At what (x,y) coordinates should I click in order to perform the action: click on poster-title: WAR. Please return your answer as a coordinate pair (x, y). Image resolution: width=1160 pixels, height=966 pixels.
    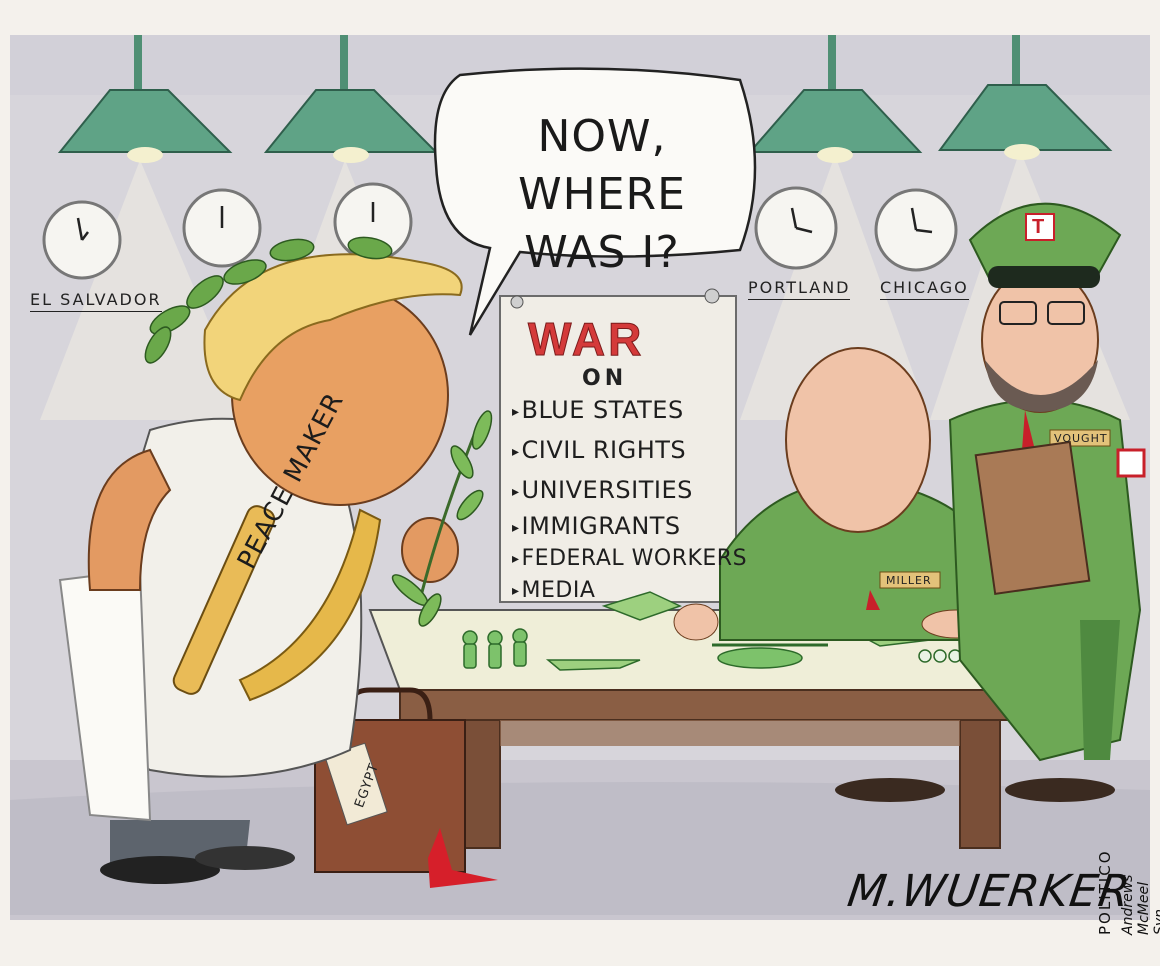
    Looking at the image, I should click on (586, 339).